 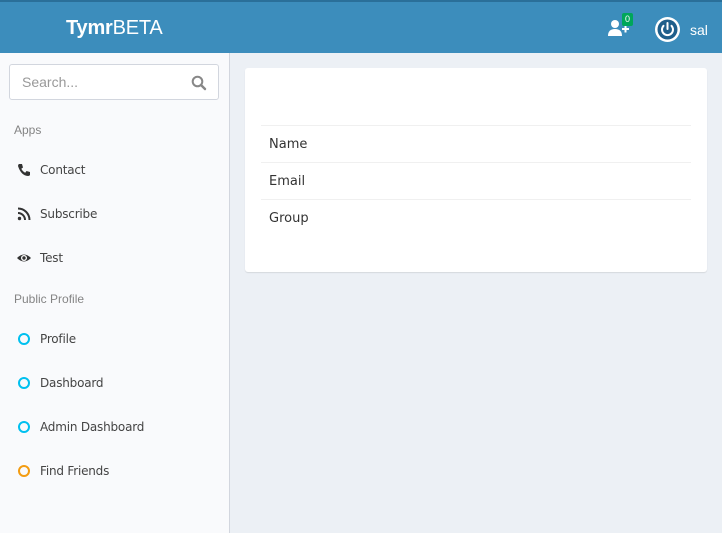 I want to click on sidebar-item-label: Subscribe, so click(x=69, y=214).